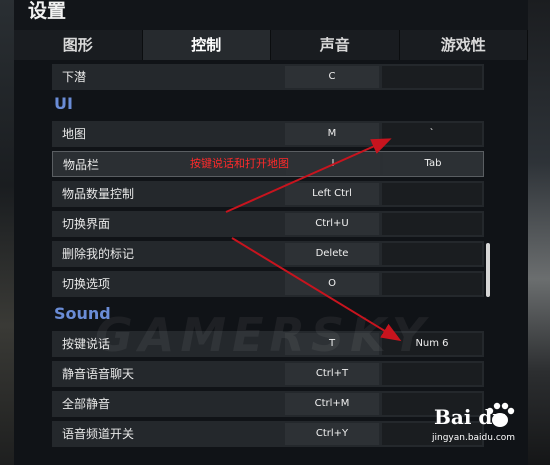 This screenshot has width=550, height=465. I want to click on keybind-row-mute-voice-chat: 静音语音聊天 Ctrl+T, so click(268, 374).